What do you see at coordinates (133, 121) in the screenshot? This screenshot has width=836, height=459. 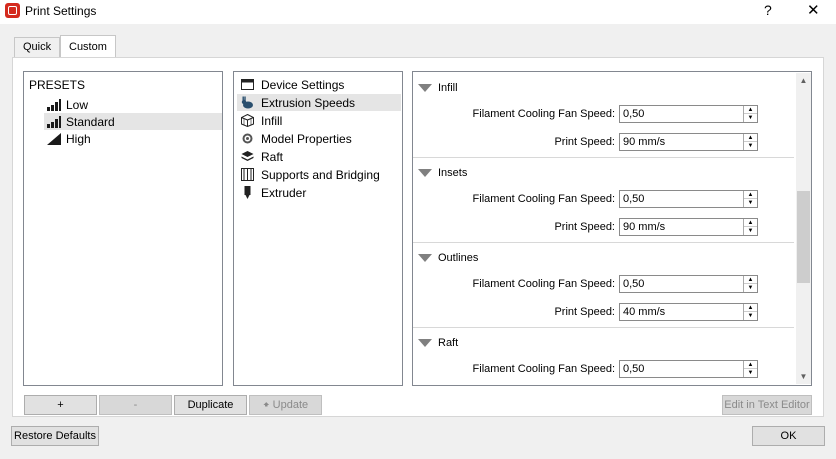 I see `preset-item-standard: Standard` at bounding box center [133, 121].